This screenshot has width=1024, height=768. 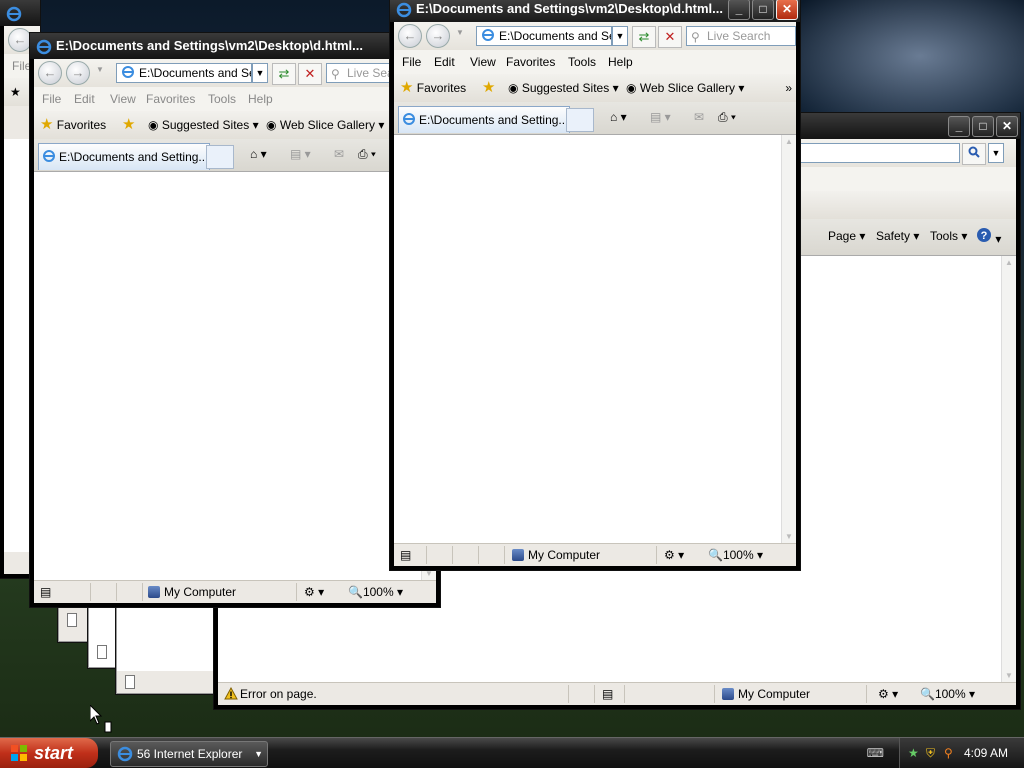 What do you see at coordinates (518, 555) in the screenshot?
I see `computer-icon` at bounding box center [518, 555].